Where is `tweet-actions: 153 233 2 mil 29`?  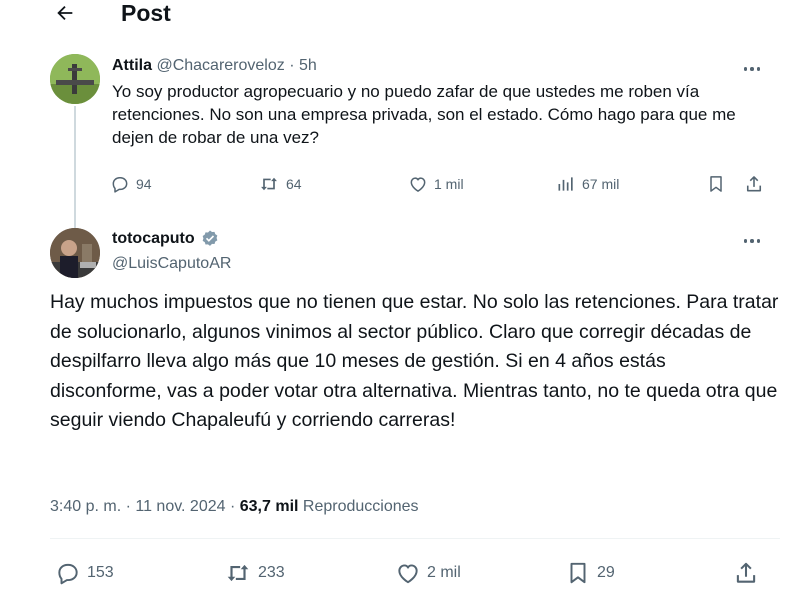 tweet-actions: 153 233 2 mil 29 is located at coordinates (400, 573).